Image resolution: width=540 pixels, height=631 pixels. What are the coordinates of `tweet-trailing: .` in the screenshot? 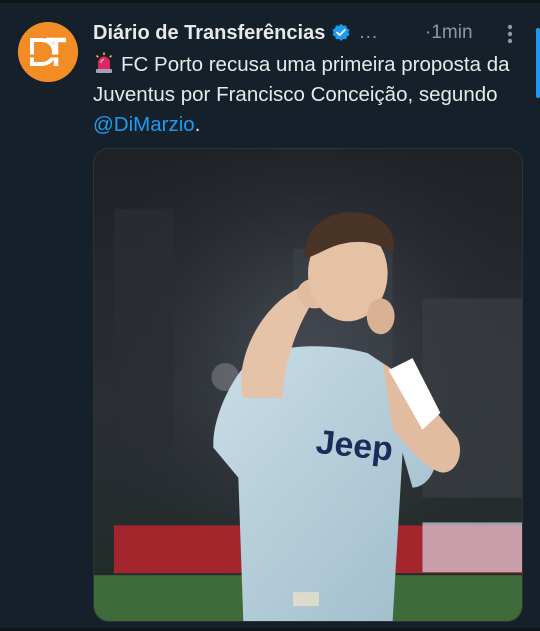 It's located at (197, 124).